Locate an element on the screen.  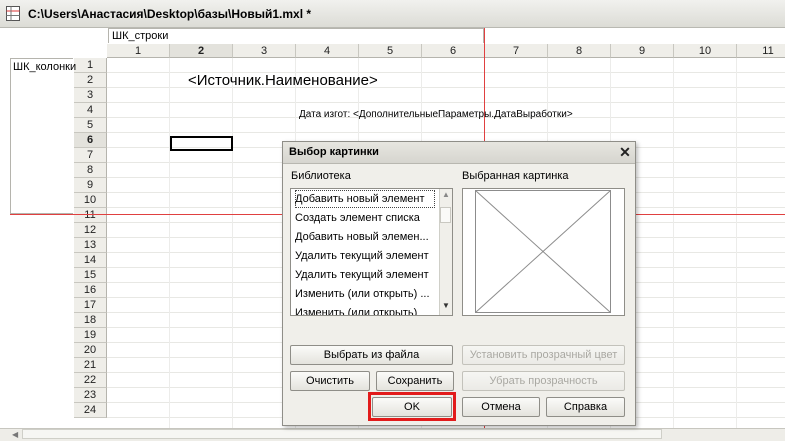
row-header: 13 is located at coordinates (90, 245).